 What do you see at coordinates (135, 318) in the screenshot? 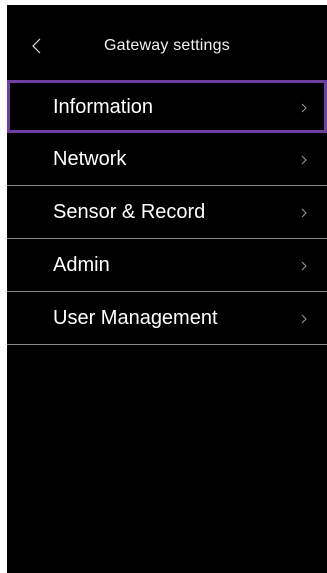
I see `menu-item-label: User Management` at bounding box center [135, 318].